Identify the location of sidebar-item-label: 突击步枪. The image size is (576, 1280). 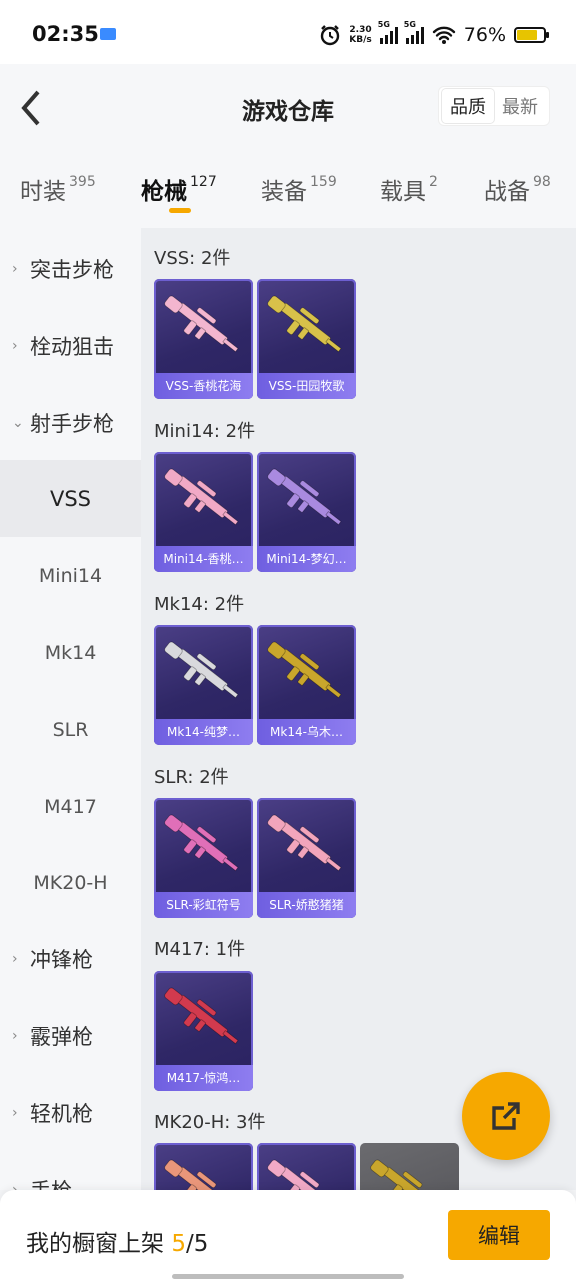
(72, 269).